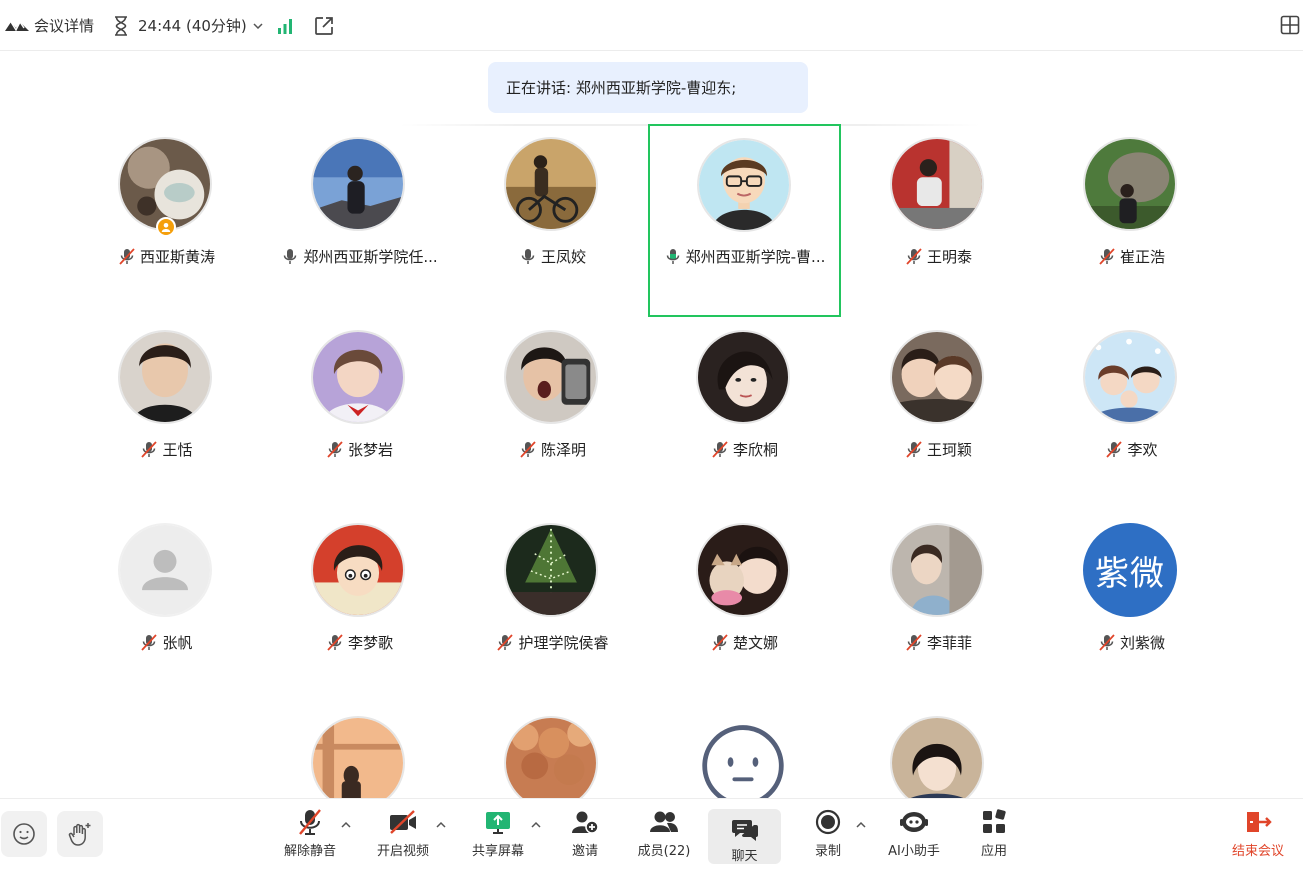 This screenshot has width=1303, height=871. I want to click on text-avatar: 紫微, so click(1130, 570).